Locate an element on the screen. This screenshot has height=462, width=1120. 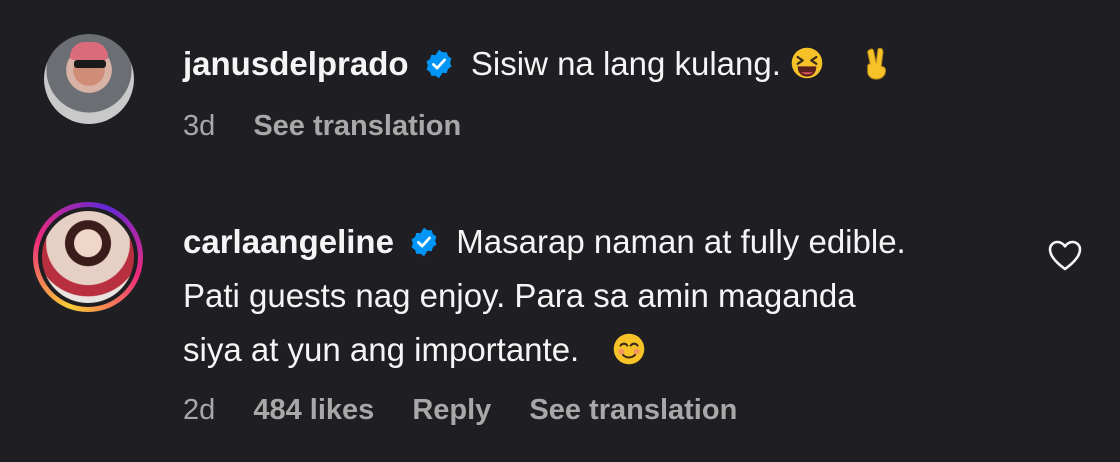
comment-body-line3: siya at yun ang importante. is located at coordinates (414, 350).